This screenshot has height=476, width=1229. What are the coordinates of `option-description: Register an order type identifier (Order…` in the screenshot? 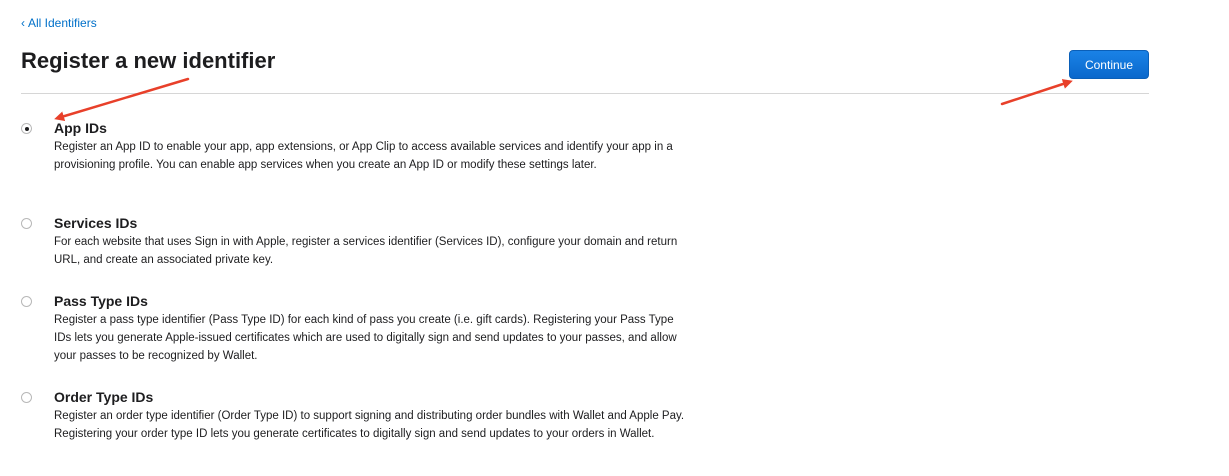 It's located at (369, 425).